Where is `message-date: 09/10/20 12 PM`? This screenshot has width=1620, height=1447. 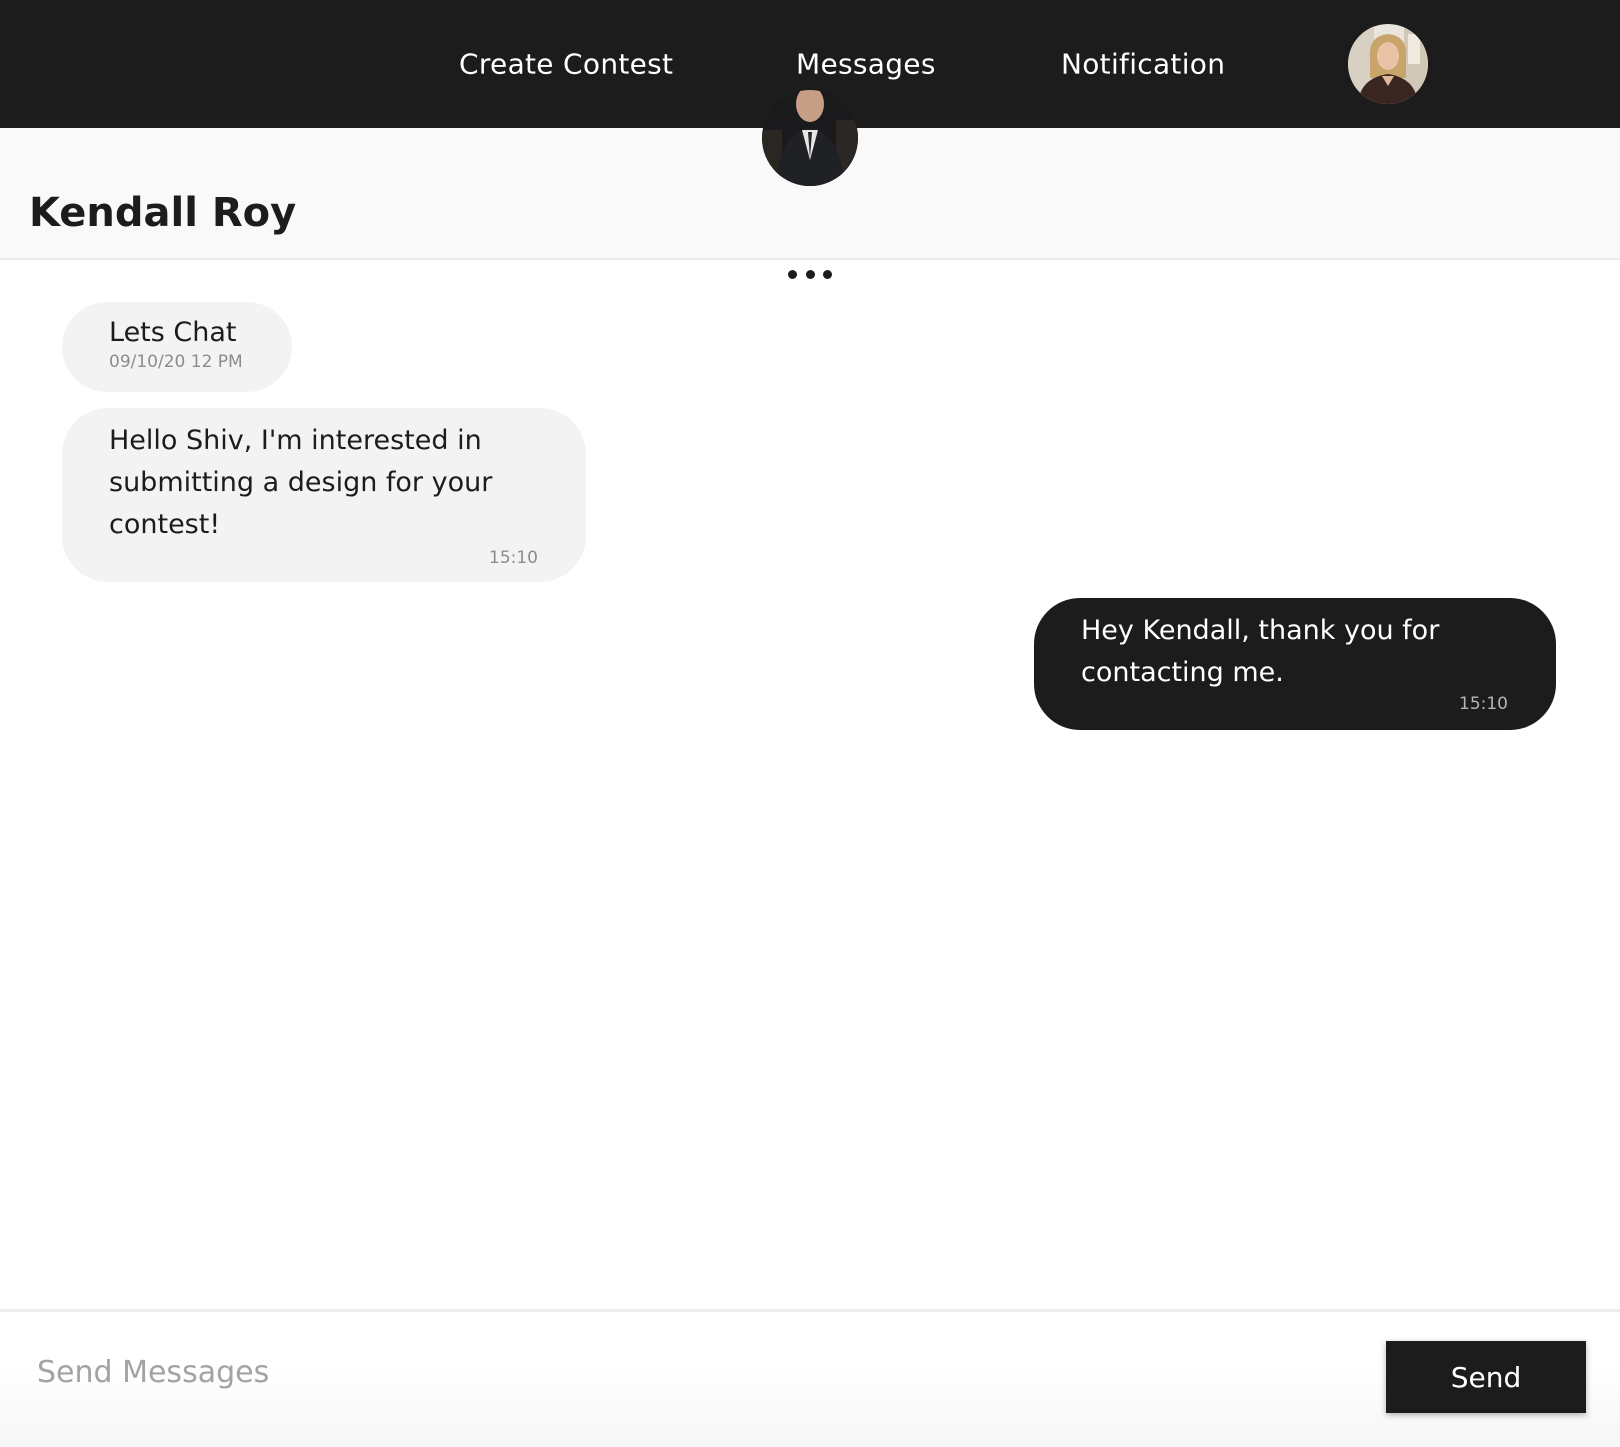
message-date: 09/10/20 12 PM is located at coordinates (176, 362).